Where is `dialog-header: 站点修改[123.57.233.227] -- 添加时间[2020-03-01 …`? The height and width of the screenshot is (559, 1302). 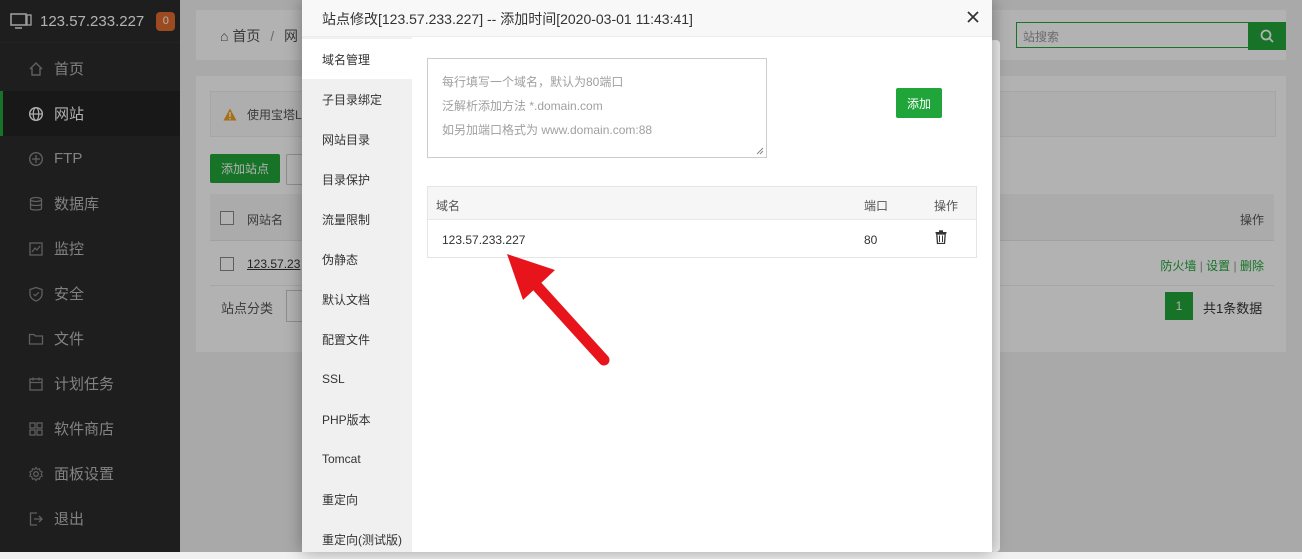 dialog-header: 站点修改[123.57.233.227] -- 添加时间[2020-03-01 … is located at coordinates (647, 18).